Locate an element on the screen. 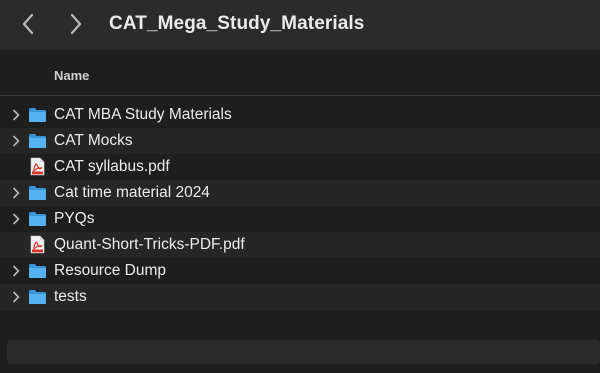 The width and height of the screenshot is (600, 373). item-label: tests is located at coordinates (70, 296).